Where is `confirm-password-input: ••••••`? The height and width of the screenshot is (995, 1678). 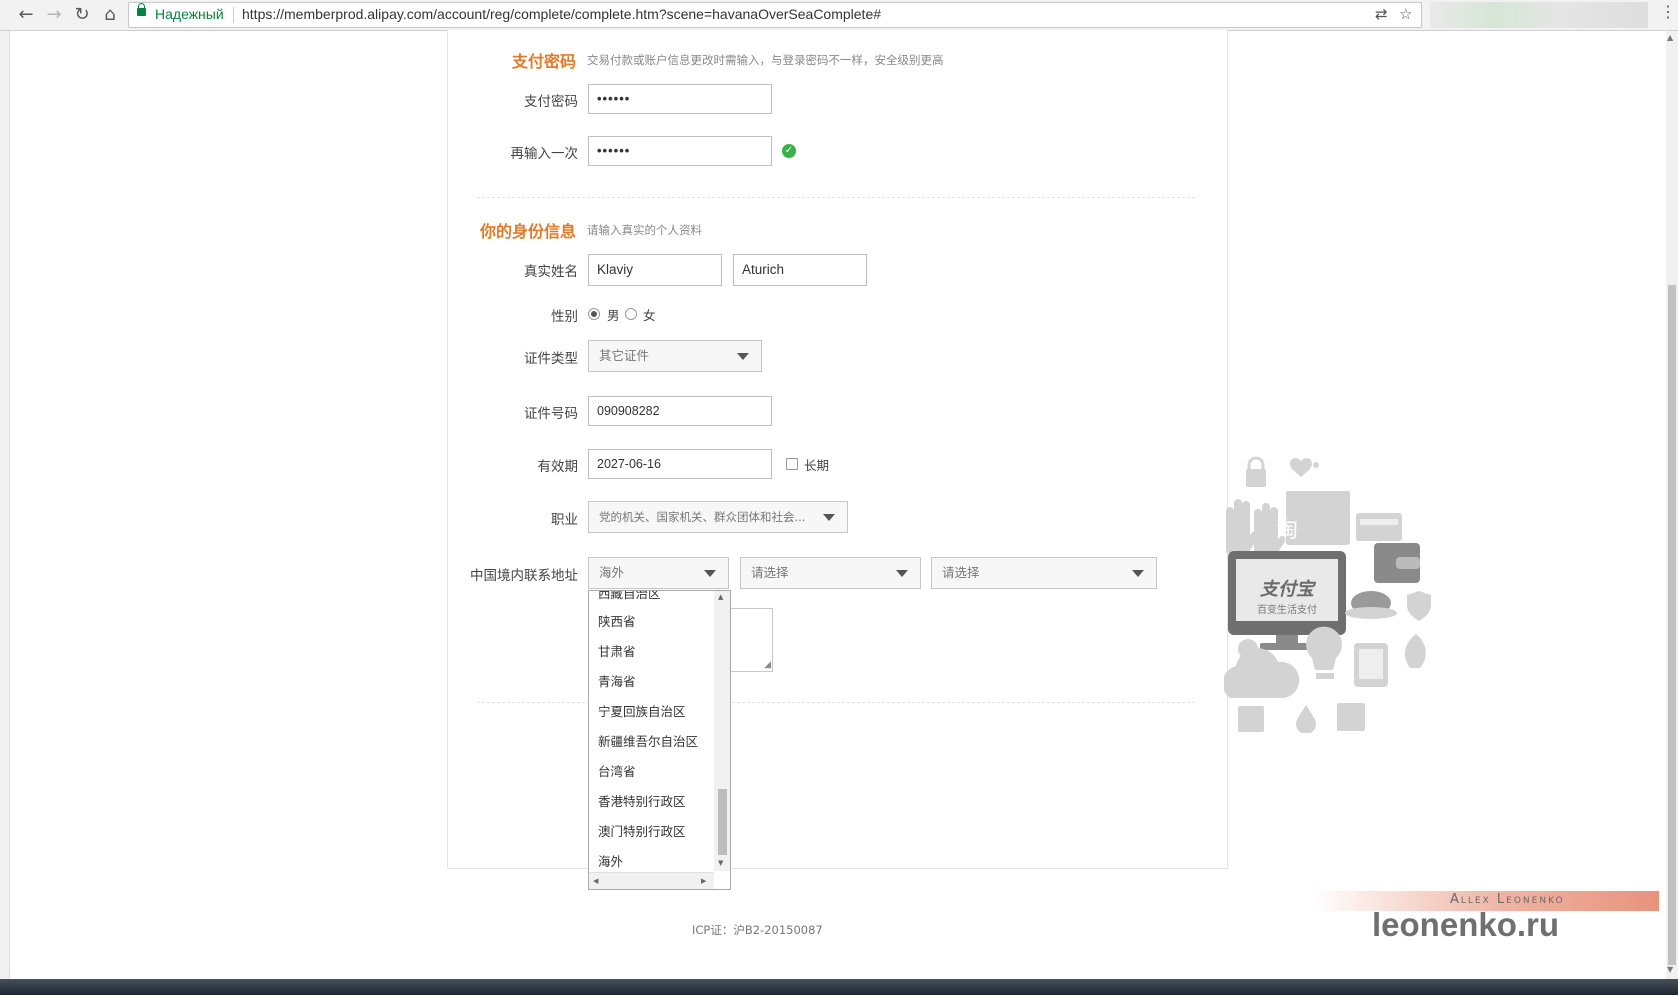
confirm-password-input: •••••• is located at coordinates (680, 151).